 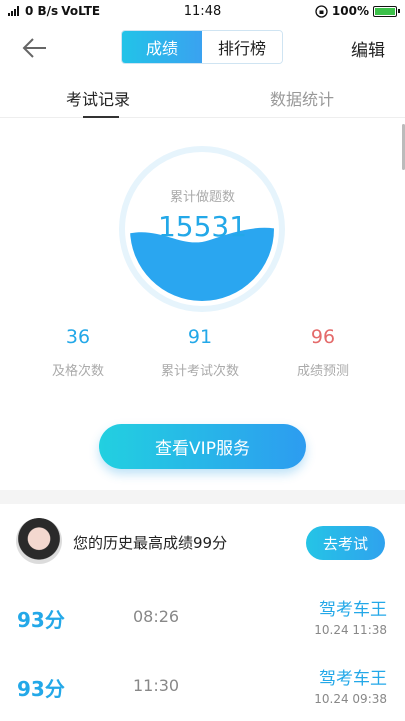 What do you see at coordinates (202, 621) in the screenshot?
I see `exam-record: 93分 08:26 驾考车王 10.24 11:38` at bounding box center [202, 621].